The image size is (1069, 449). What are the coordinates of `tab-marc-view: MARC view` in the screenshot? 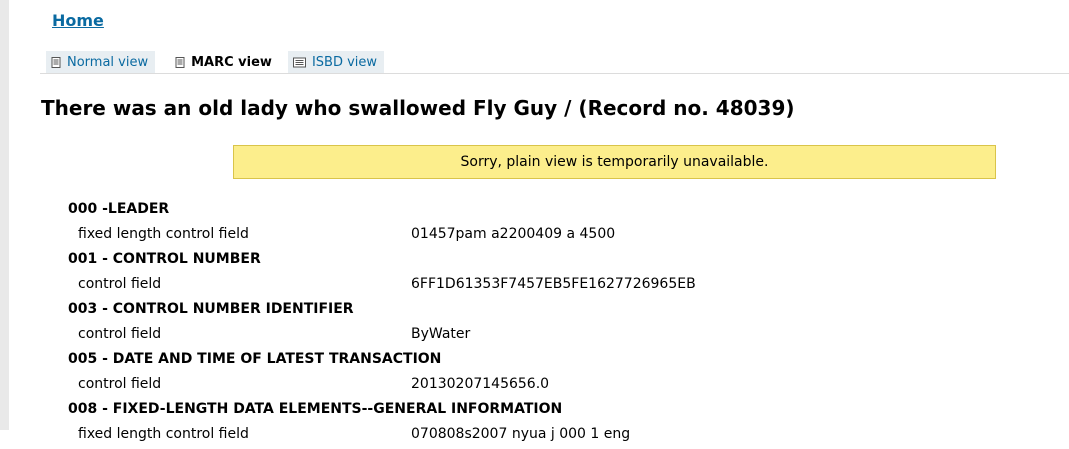 It's located at (224, 62).